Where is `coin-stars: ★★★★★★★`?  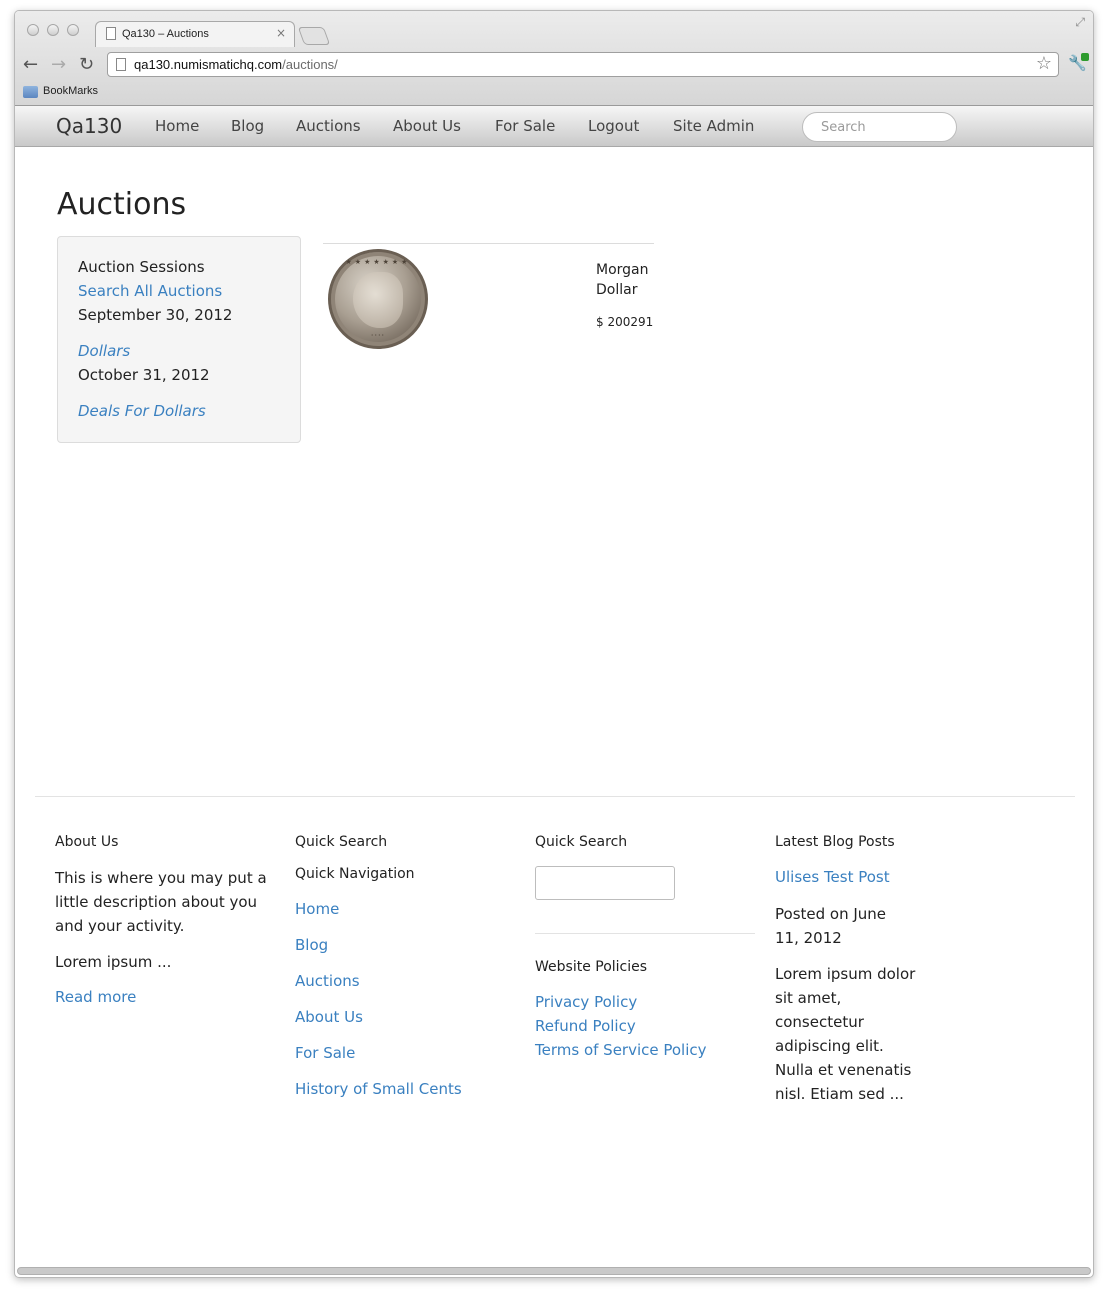
coin-stars: ★★★★★★★ is located at coordinates (378, 262).